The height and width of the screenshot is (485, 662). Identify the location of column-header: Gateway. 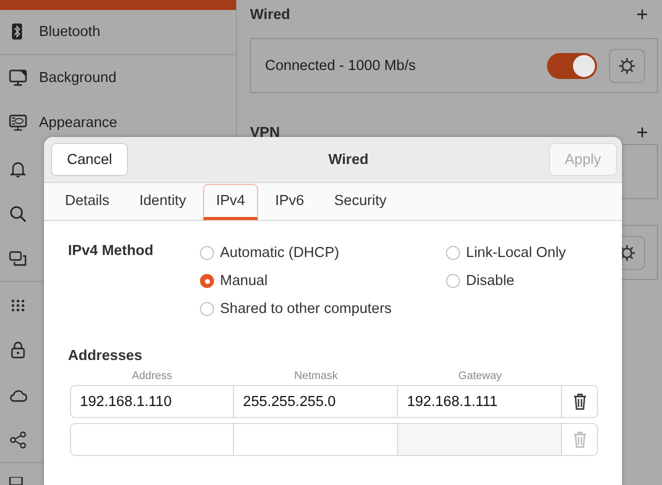
(480, 376).